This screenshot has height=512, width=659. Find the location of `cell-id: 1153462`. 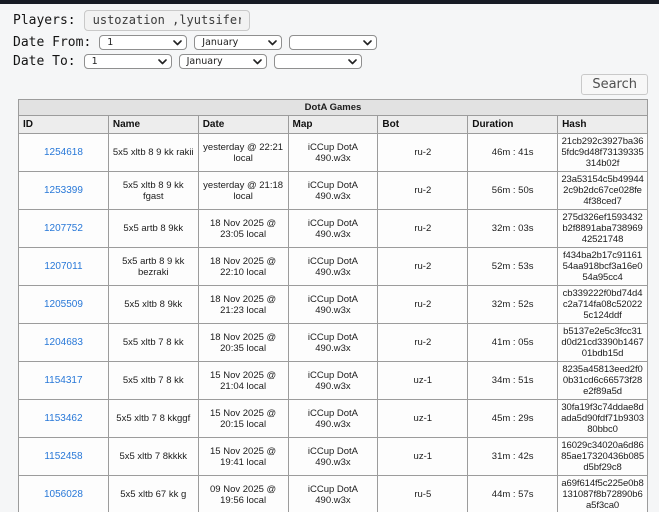

cell-id: 1153462 is located at coordinates (63, 418).